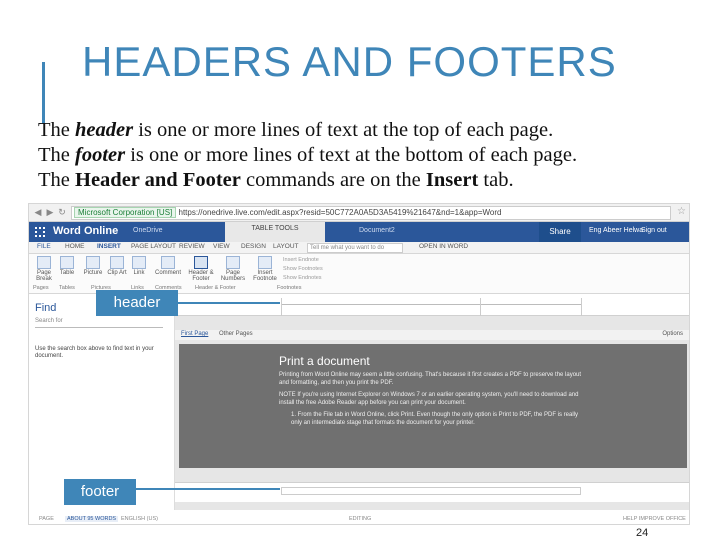 The height and width of the screenshot is (540, 720). I want to click on button-label: Header & Footer, so click(201, 276).